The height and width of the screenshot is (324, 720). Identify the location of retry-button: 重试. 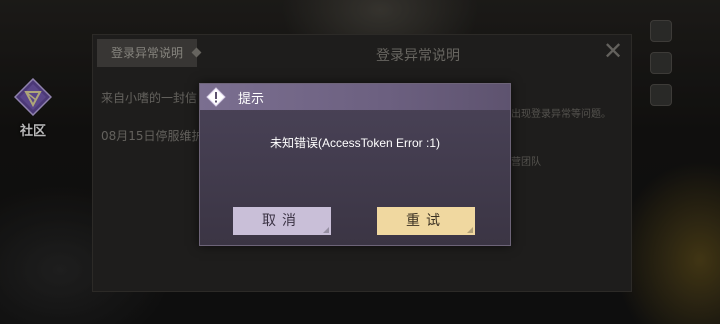
(426, 221).